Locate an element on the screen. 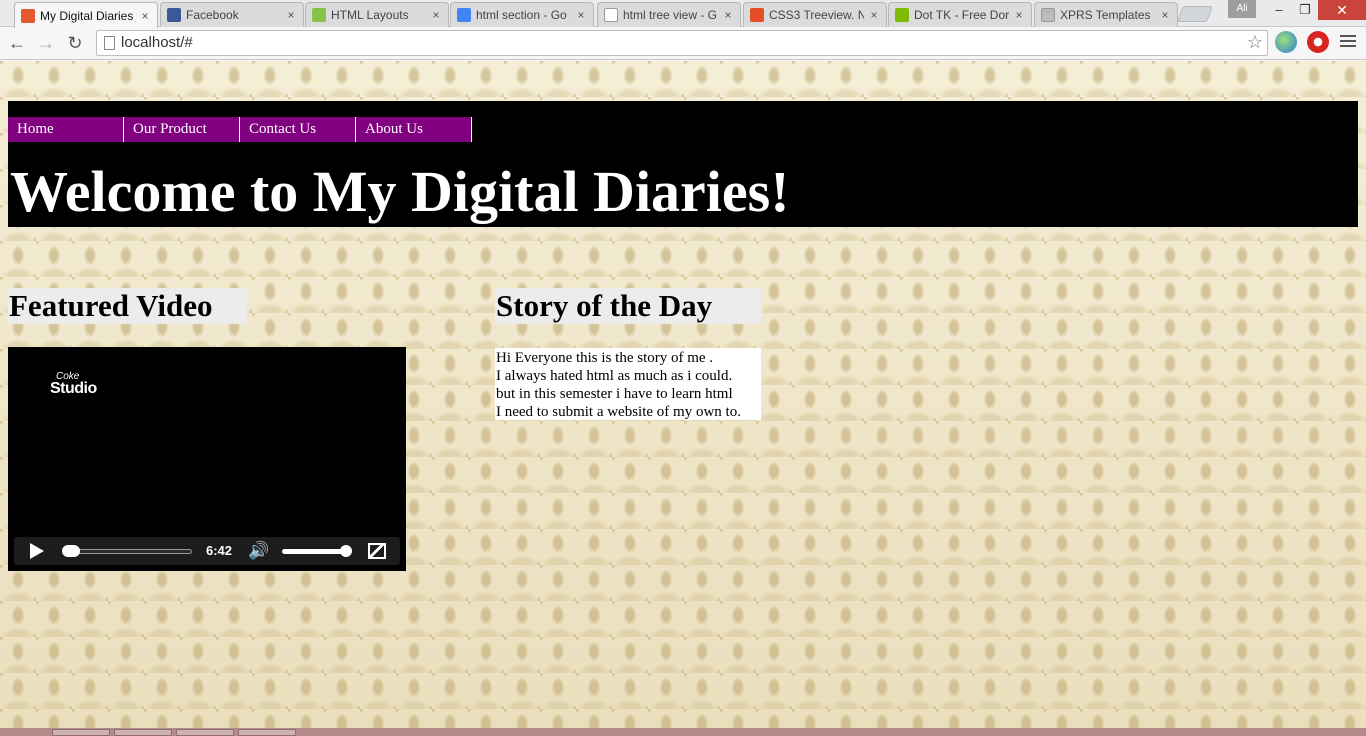 The width and height of the screenshot is (1366, 736). video-time: 6:42 is located at coordinates (219, 550).